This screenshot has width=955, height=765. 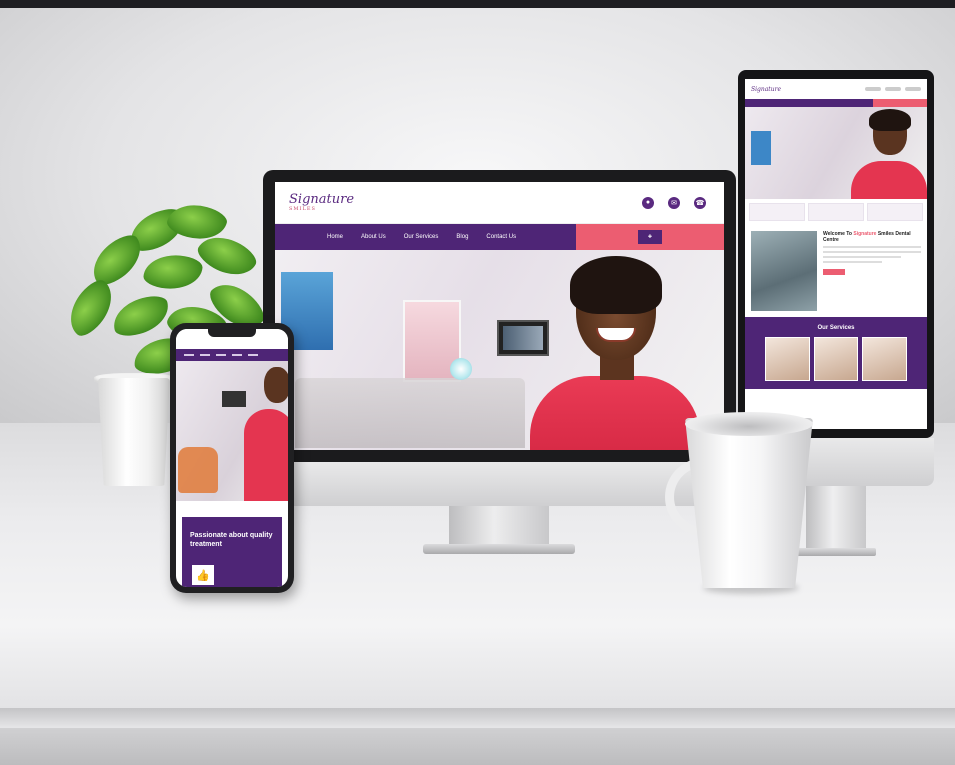 What do you see at coordinates (231, 540) in the screenshot?
I see `card-title: Passionate about quality treatment` at bounding box center [231, 540].